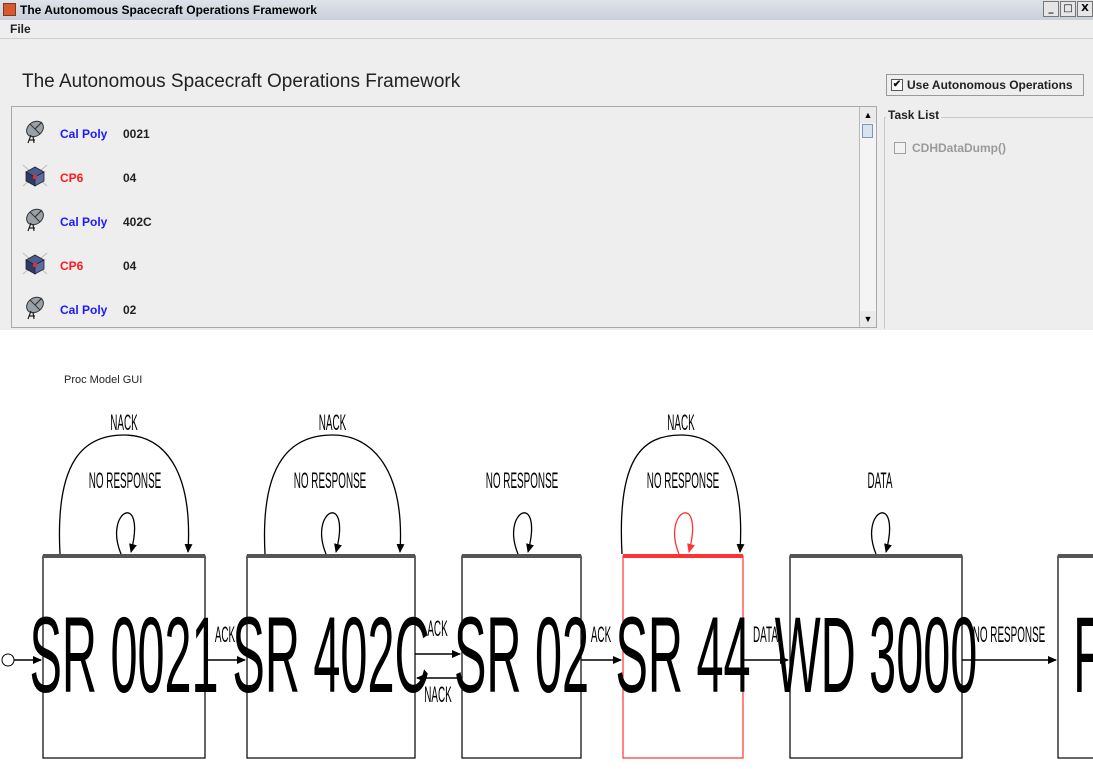 This screenshot has width=1093, height=769. I want to click on self-loop-label: DATA, so click(880, 481).